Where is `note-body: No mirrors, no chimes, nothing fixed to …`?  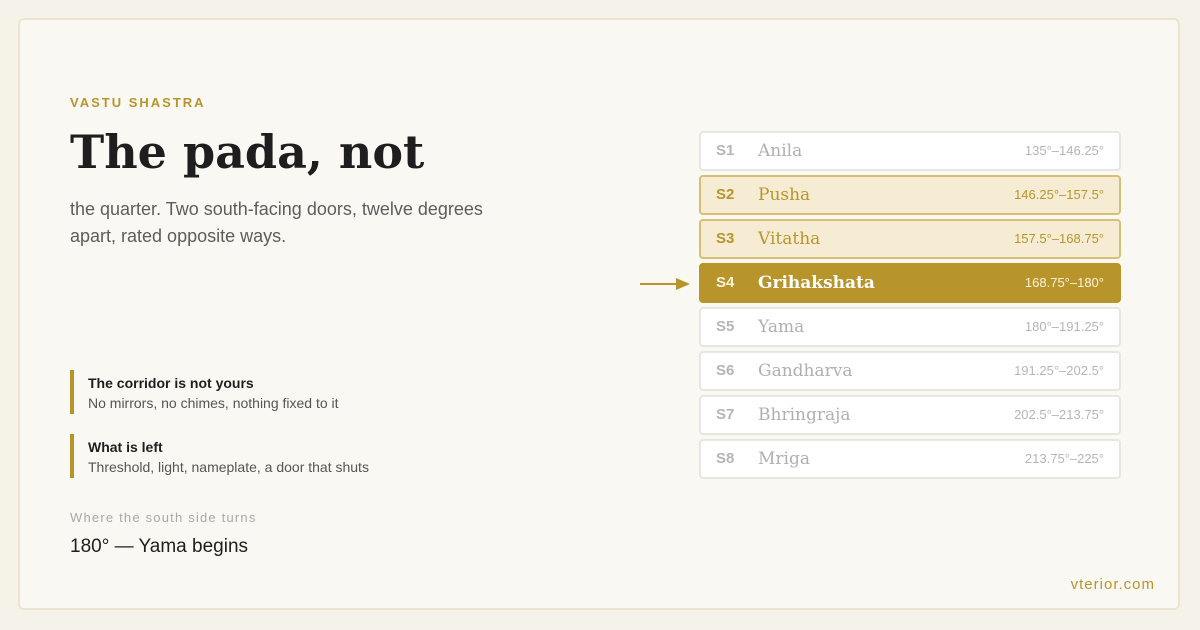 note-body: No mirrors, no chimes, nothing fixed to … is located at coordinates (213, 403).